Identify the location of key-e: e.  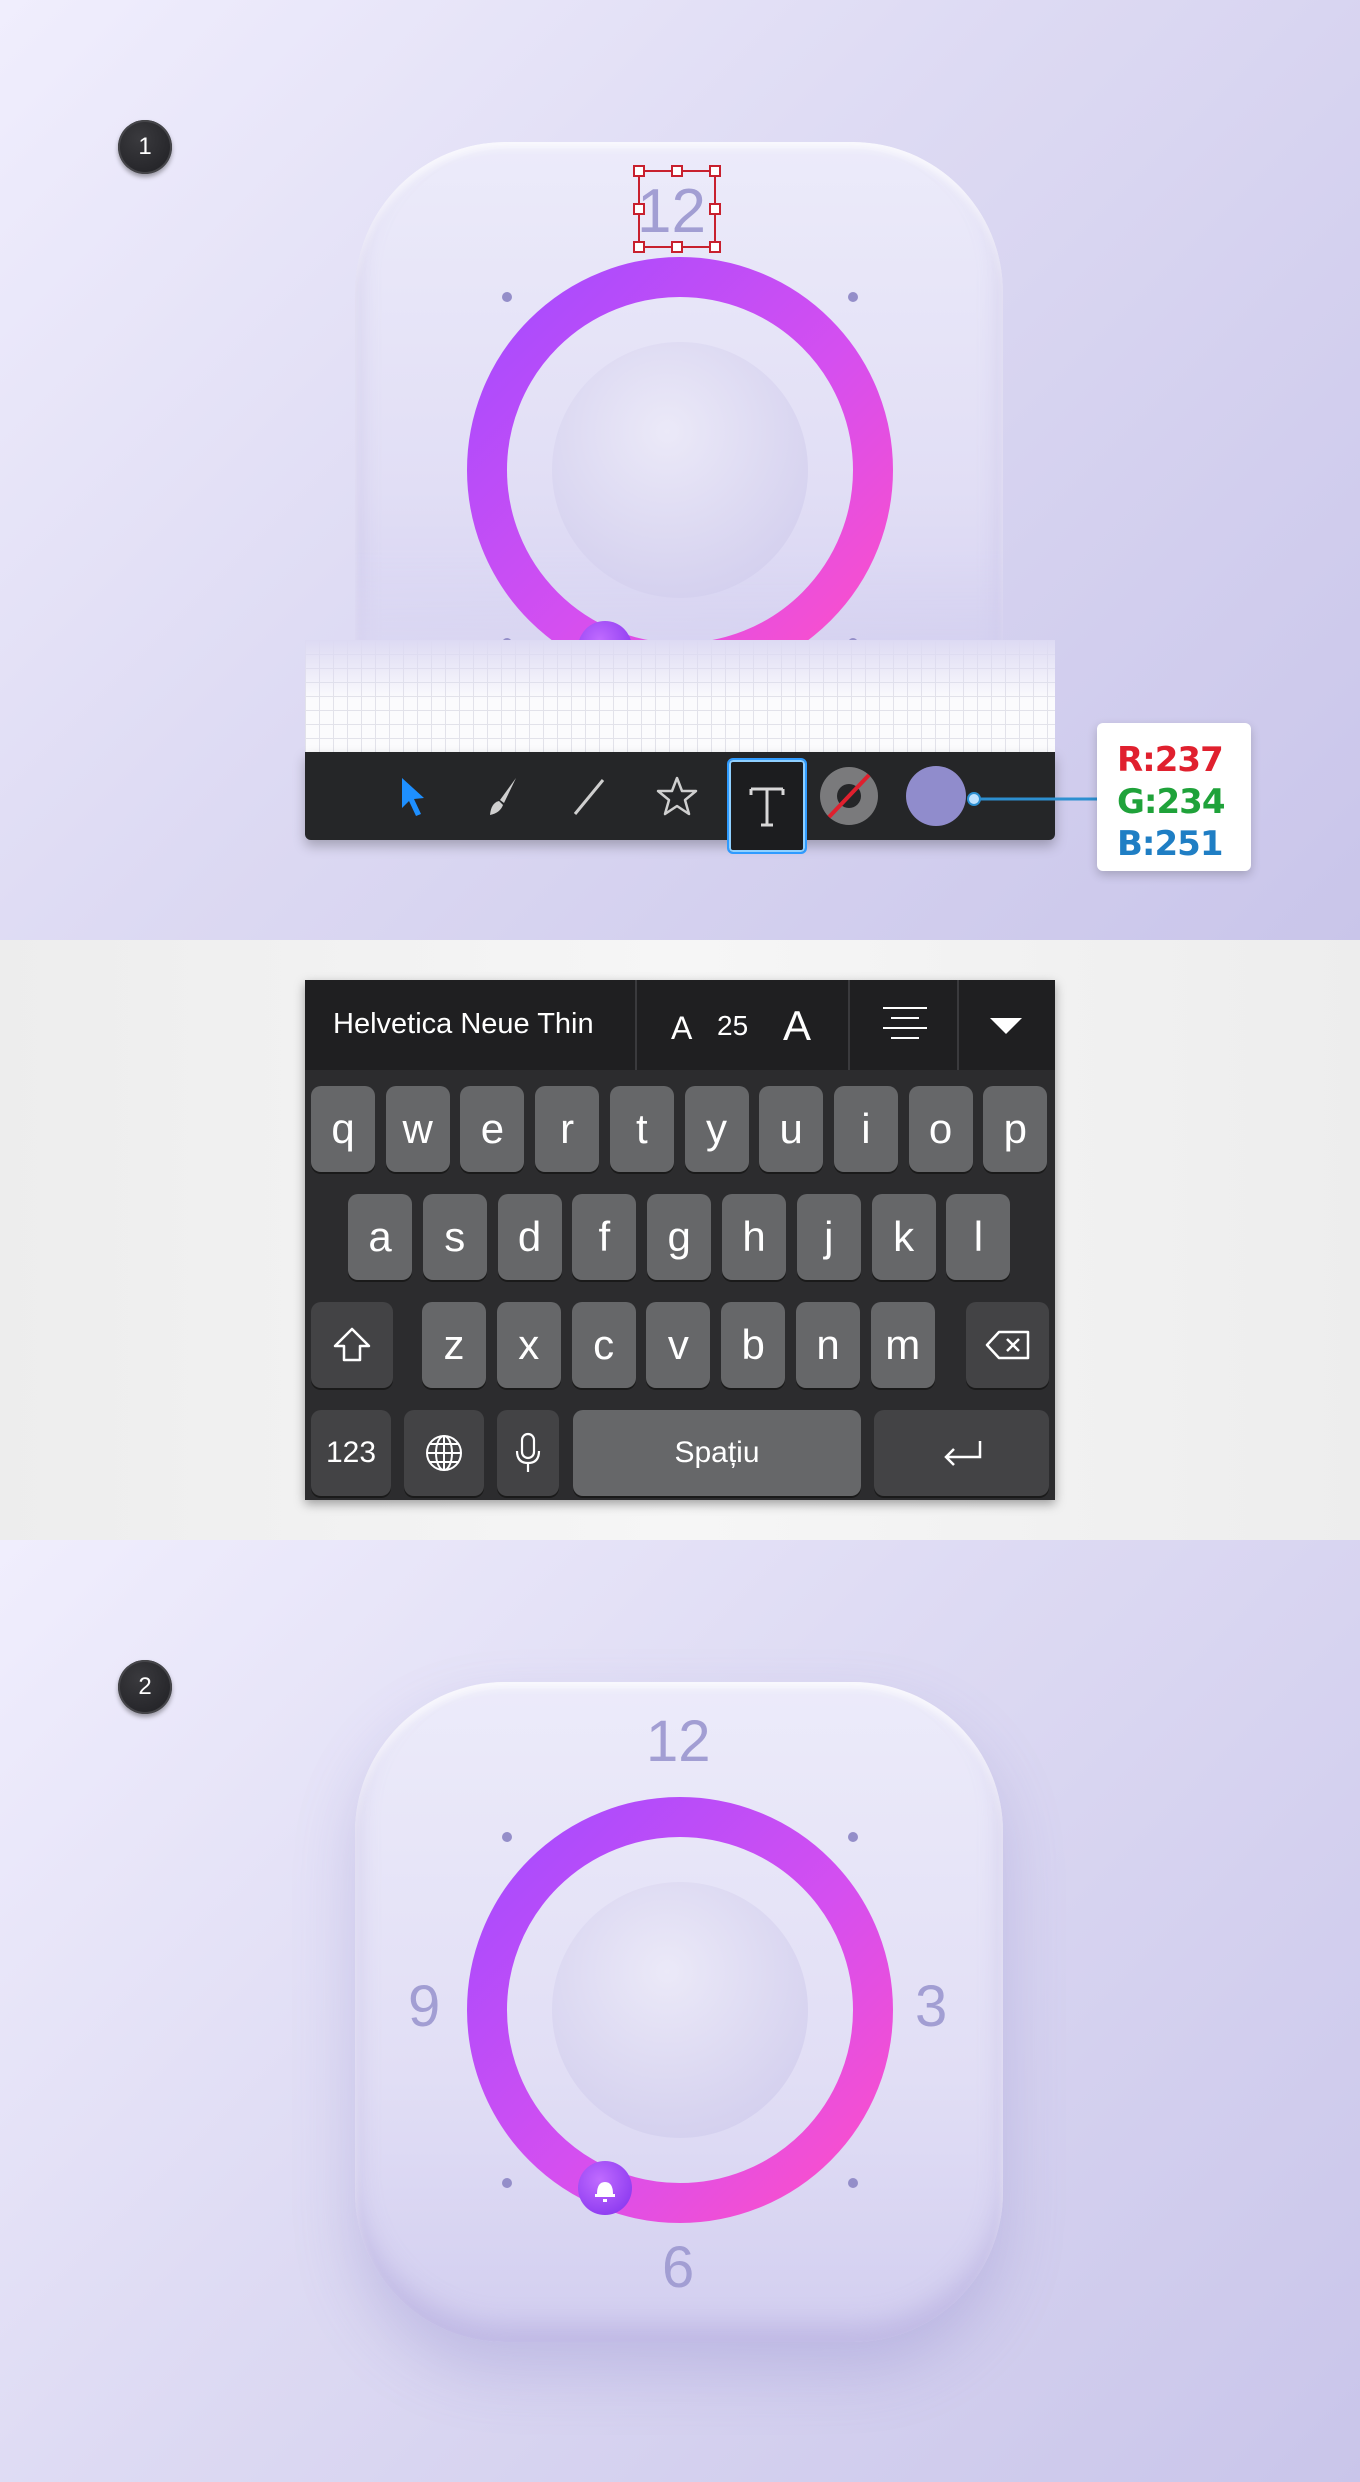
(492, 1129).